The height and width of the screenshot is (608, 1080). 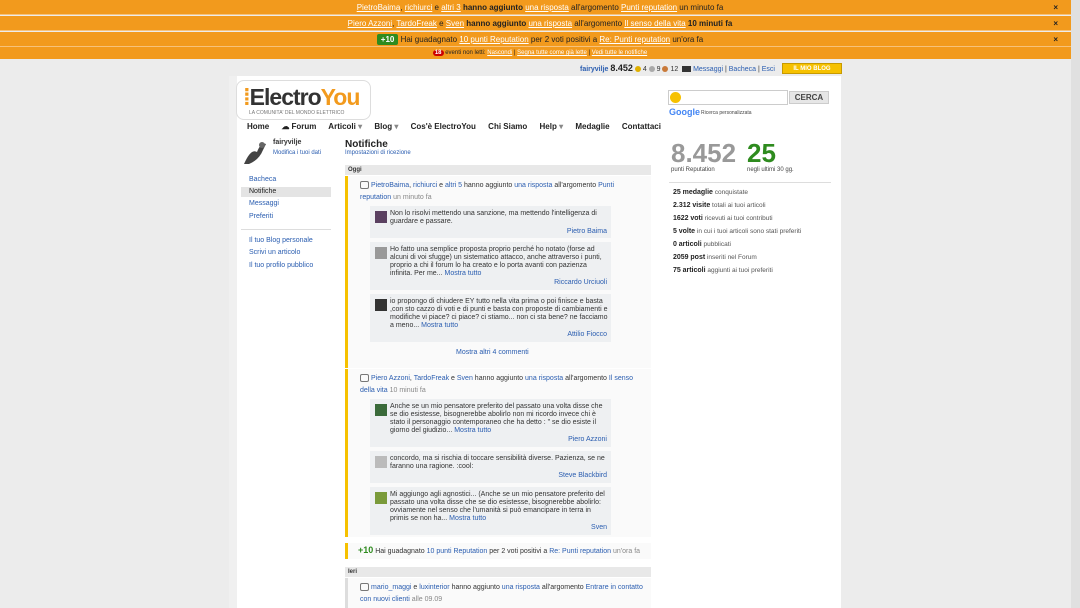 What do you see at coordinates (812, 68) in the screenshot?
I see `my-blog-button: IL MIO BLOG` at bounding box center [812, 68].